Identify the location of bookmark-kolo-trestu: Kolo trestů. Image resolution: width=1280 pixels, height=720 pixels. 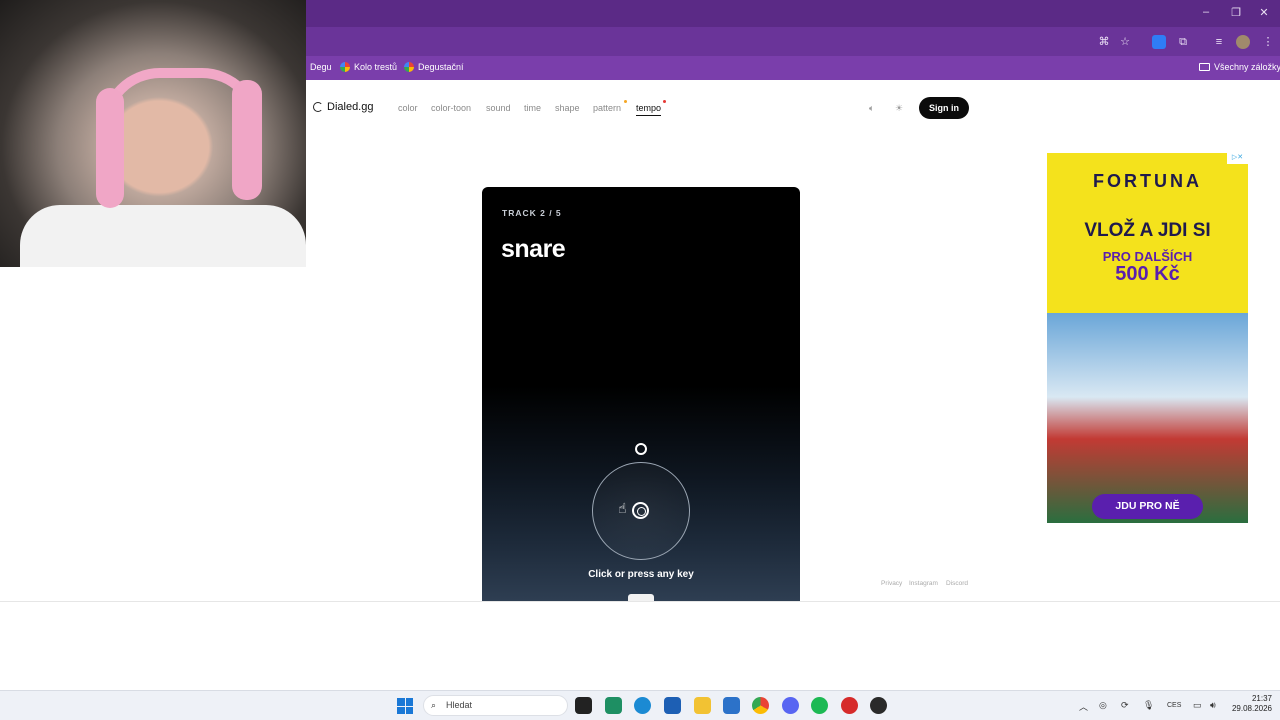
(368, 67).